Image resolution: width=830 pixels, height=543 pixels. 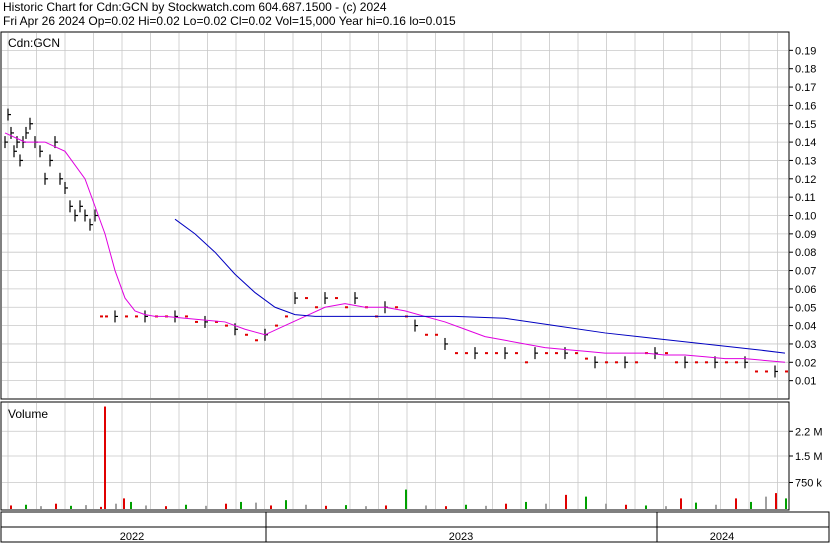 What do you see at coordinates (805, 106) in the screenshot?
I see `y-tick-label: 0.16` at bounding box center [805, 106].